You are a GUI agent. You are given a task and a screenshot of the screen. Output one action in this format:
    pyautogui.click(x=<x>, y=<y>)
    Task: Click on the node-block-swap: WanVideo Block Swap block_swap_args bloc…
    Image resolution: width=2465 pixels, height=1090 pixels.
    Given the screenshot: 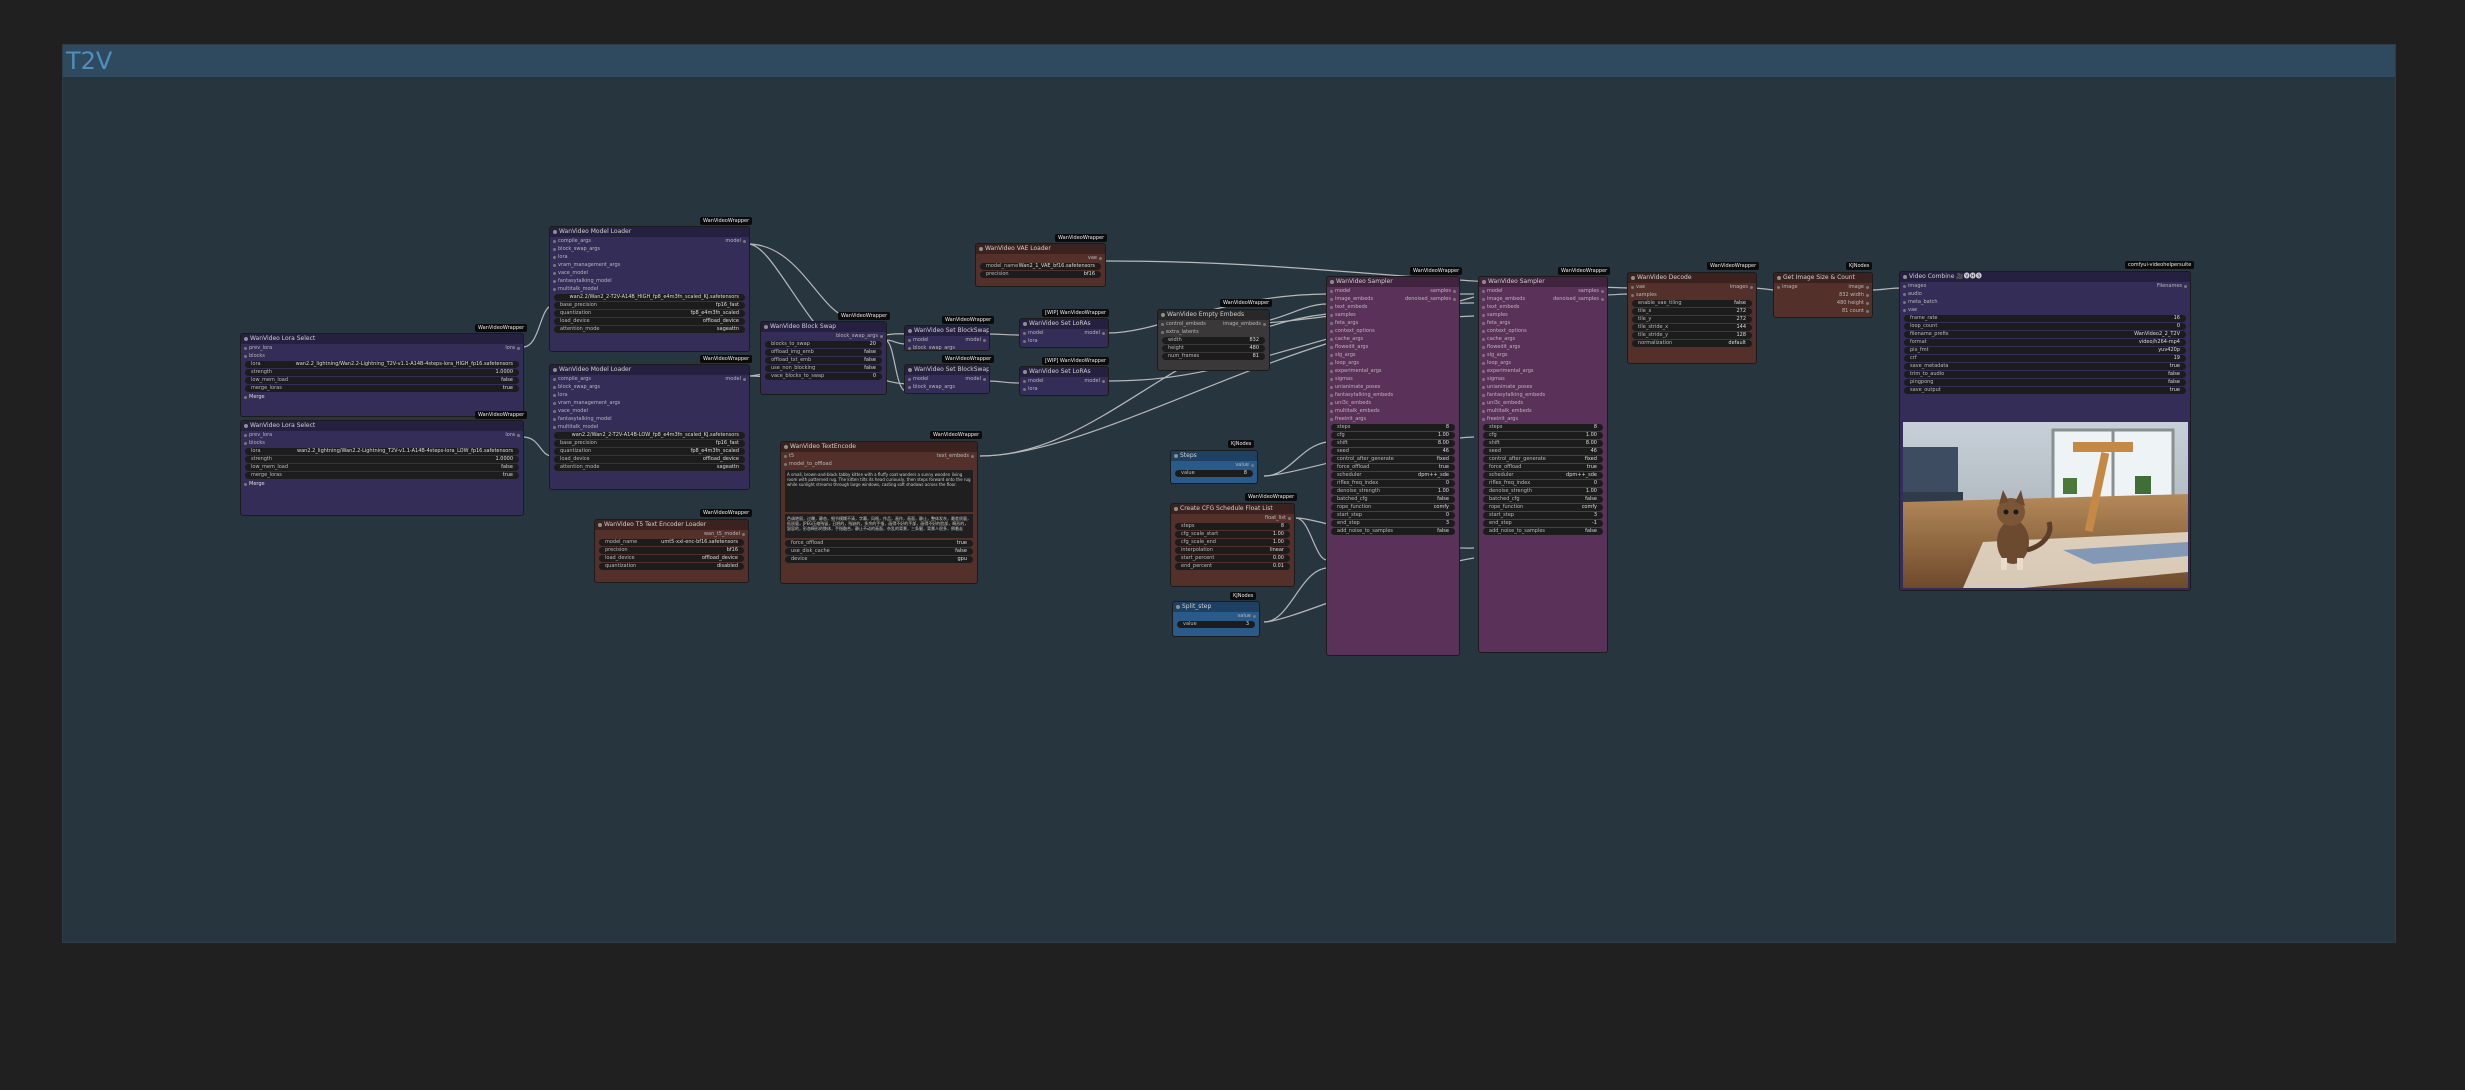 What is the action you would take?
    pyautogui.click(x=823, y=358)
    